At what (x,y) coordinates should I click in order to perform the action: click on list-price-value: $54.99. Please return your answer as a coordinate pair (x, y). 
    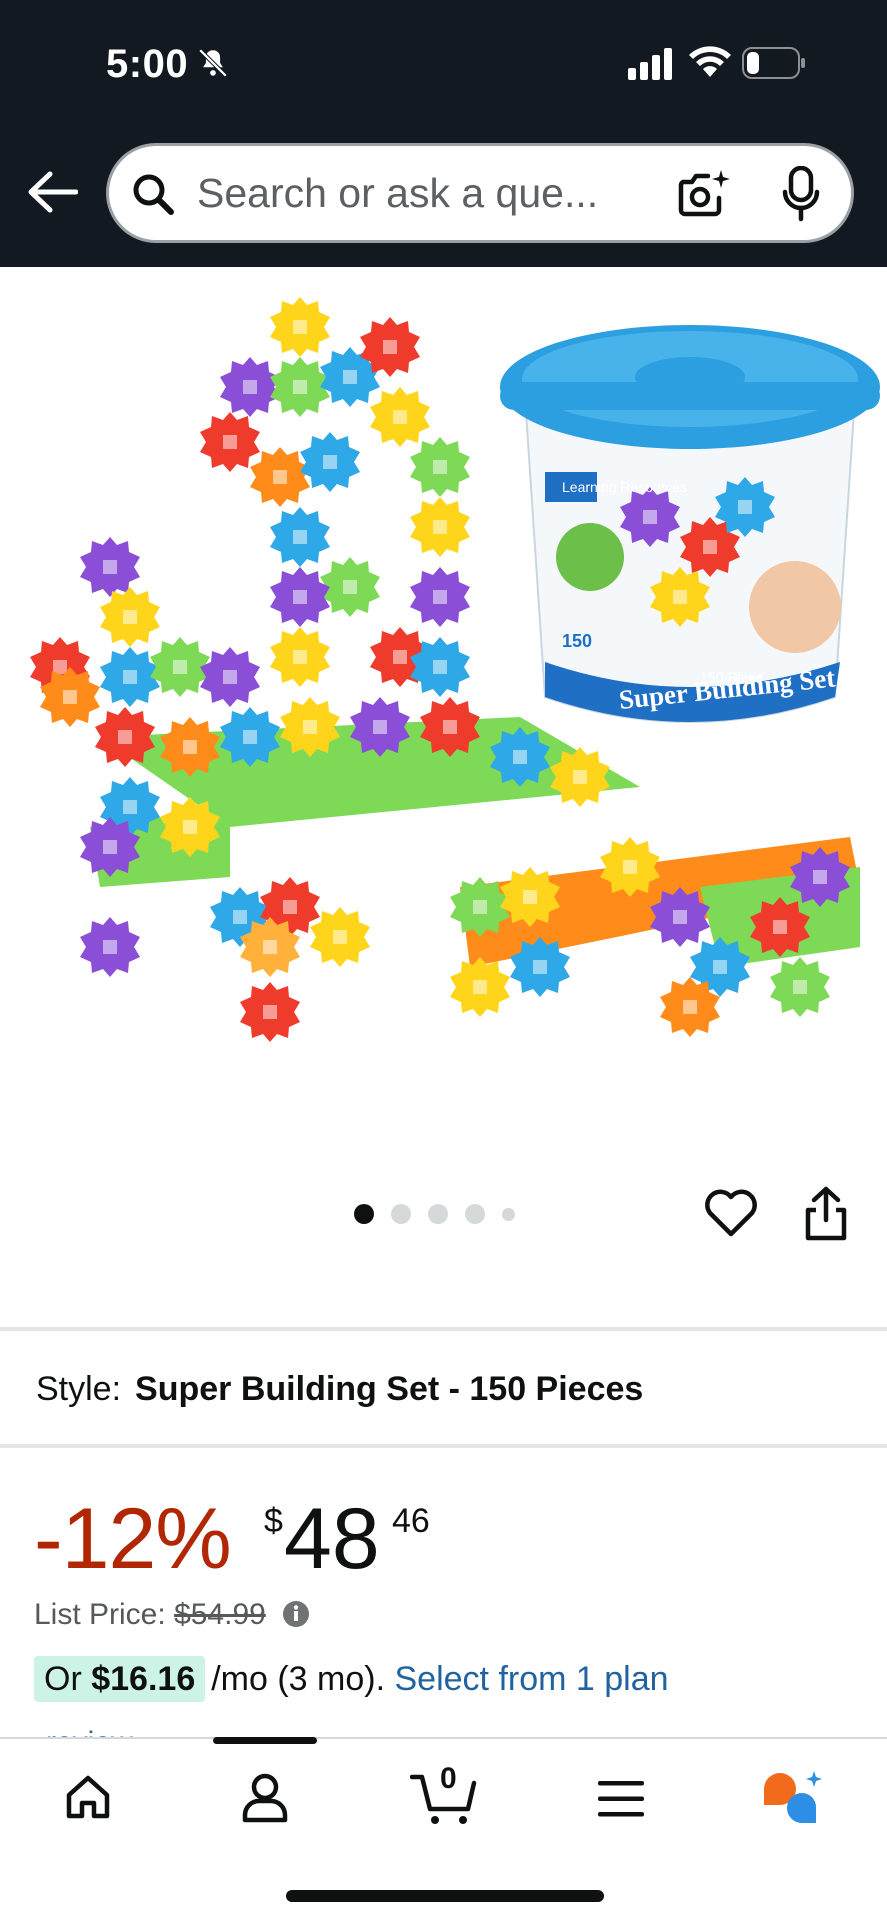
    Looking at the image, I should click on (220, 1614).